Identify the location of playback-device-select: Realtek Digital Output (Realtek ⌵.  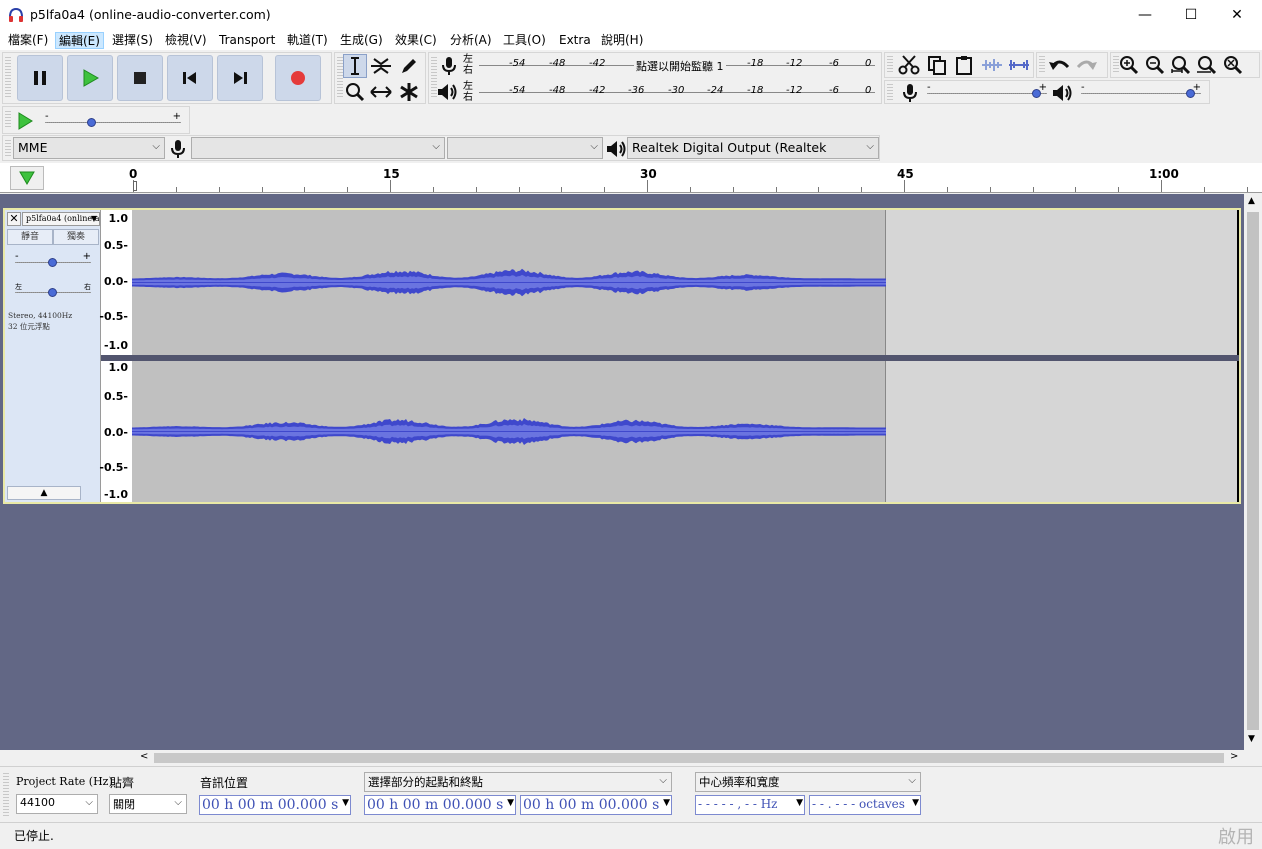
(753, 148).